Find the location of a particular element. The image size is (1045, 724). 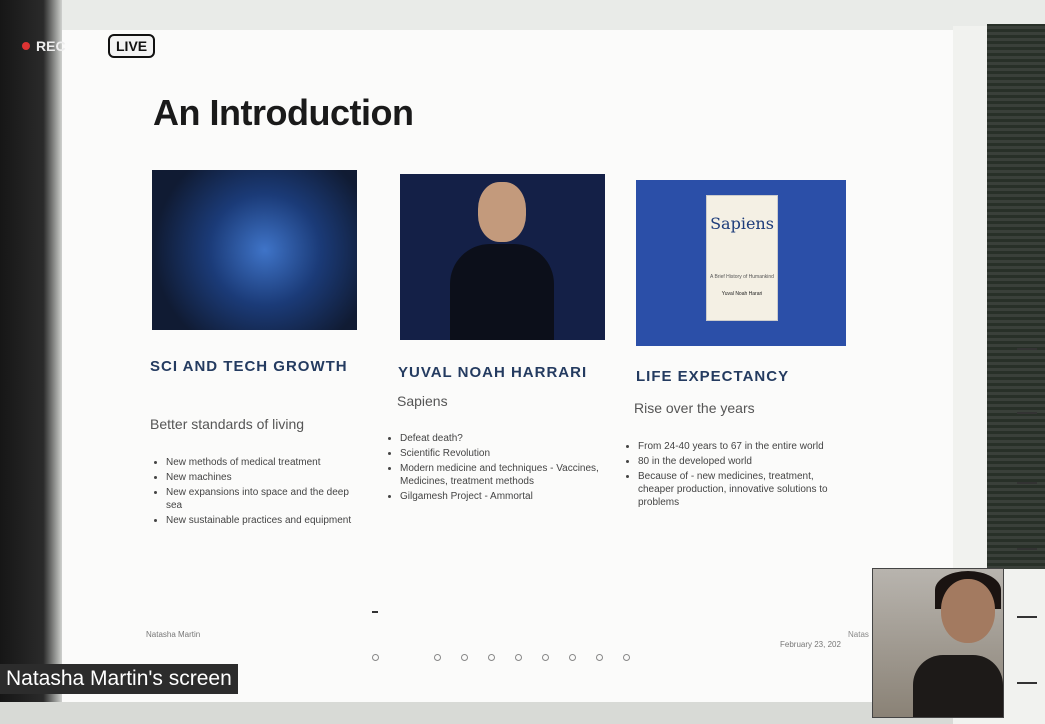

list-item: New machines is located at coordinates (259, 477).